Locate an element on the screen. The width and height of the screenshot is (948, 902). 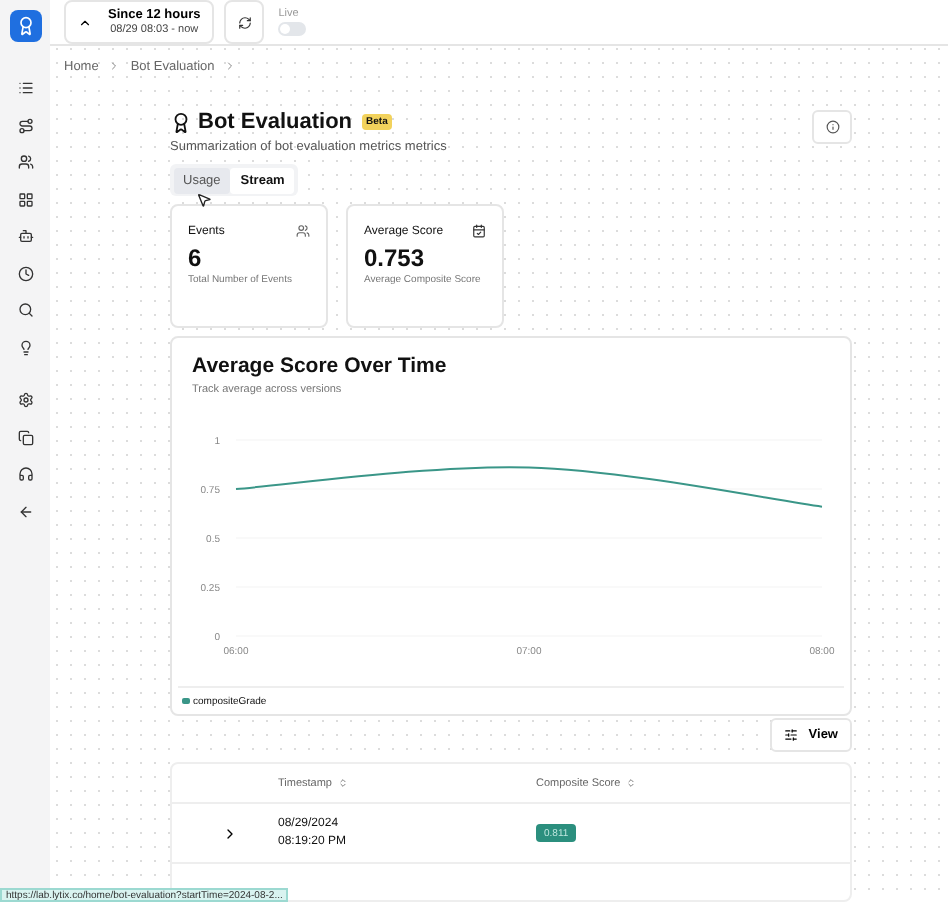
award-icon is located at coordinates (181, 122).